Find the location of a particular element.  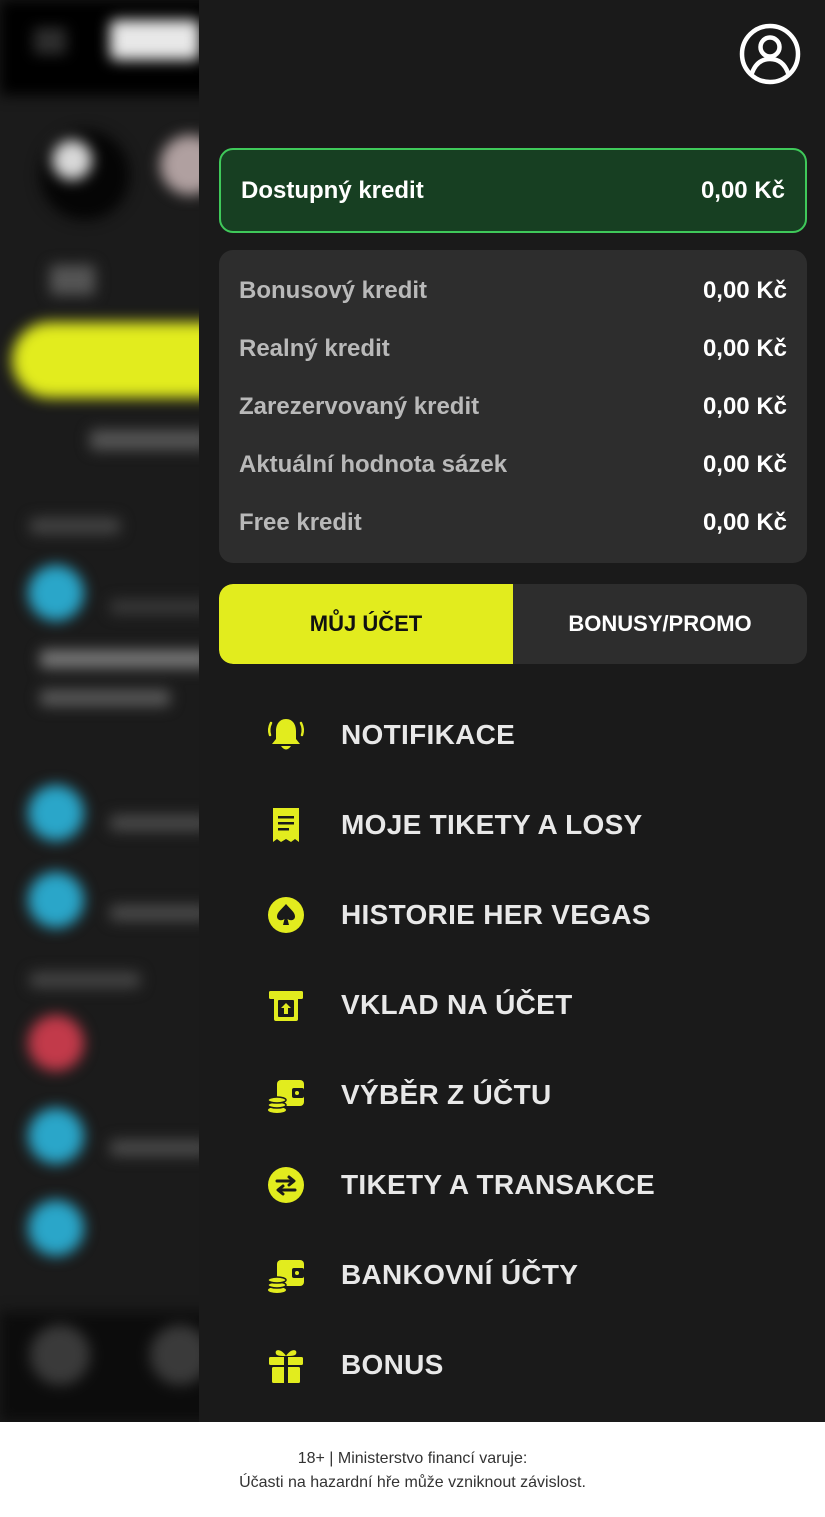

menu-item-label: NOTIFIKACE is located at coordinates (428, 734).